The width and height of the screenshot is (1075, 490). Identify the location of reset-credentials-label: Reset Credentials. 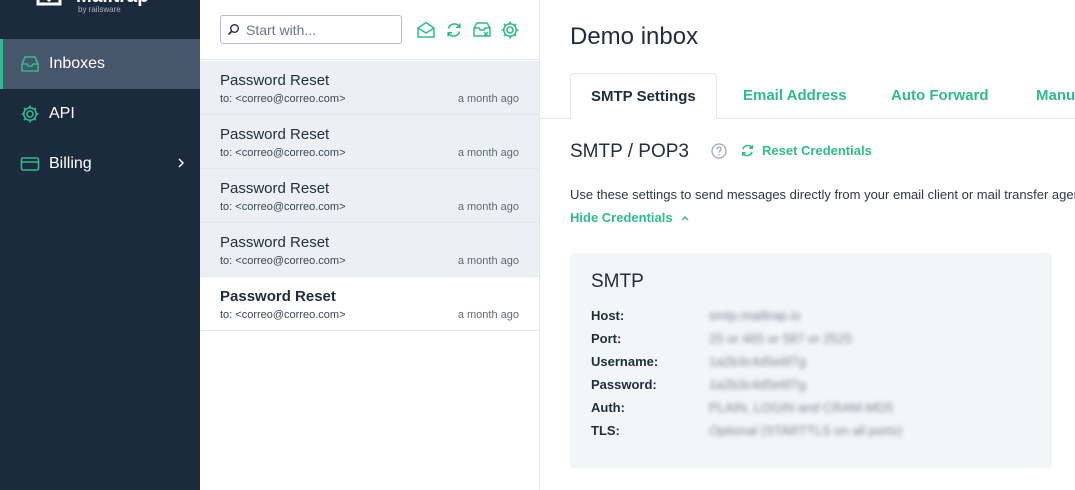
(817, 150).